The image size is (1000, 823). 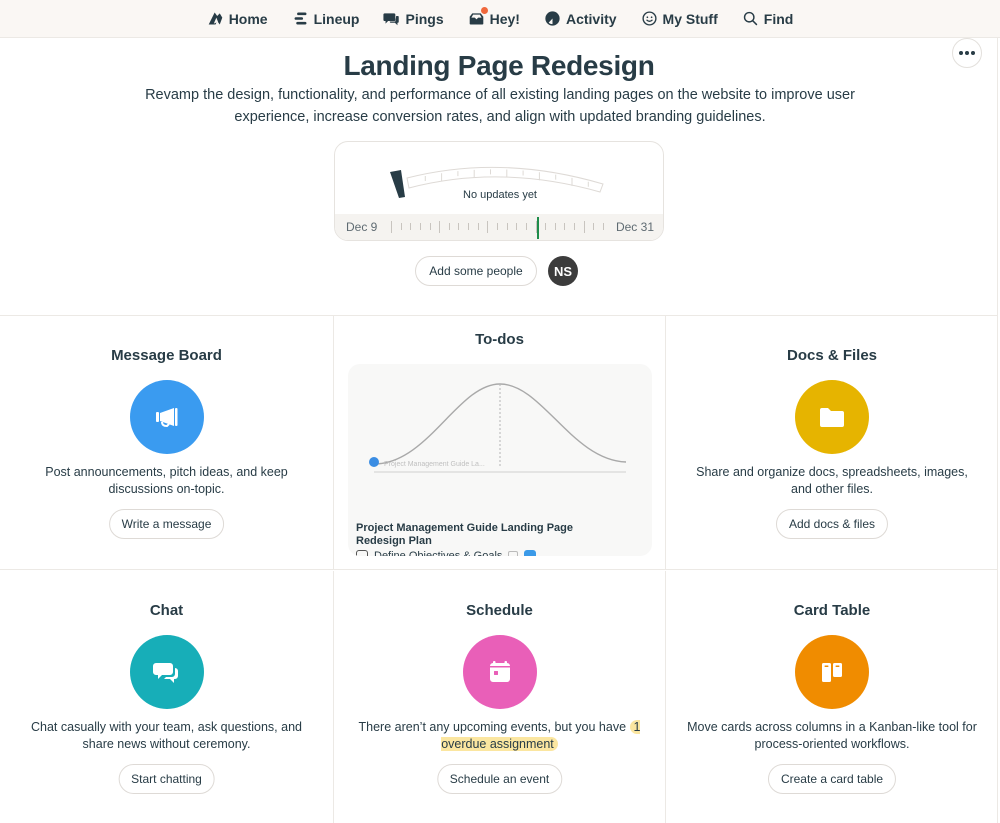 I want to click on progress-status-text: No updates yet, so click(x=500, y=195).